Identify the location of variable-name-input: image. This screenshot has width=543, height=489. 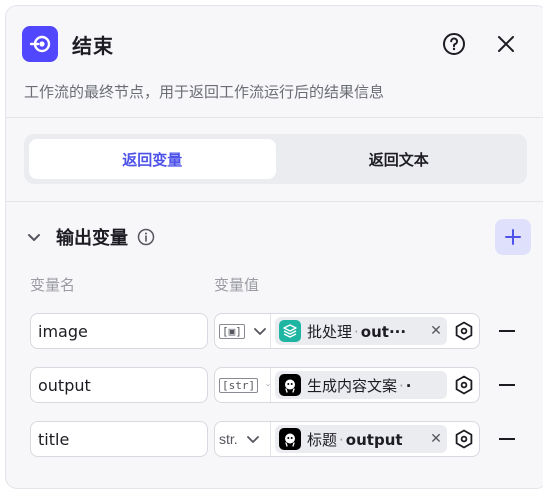
(119, 331).